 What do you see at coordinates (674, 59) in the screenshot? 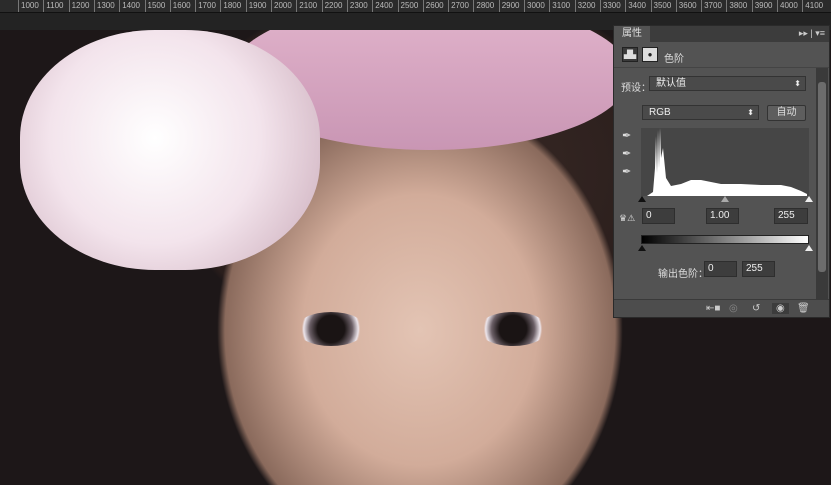
I see `adjustment-title: 色阶` at bounding box center [674, 59].